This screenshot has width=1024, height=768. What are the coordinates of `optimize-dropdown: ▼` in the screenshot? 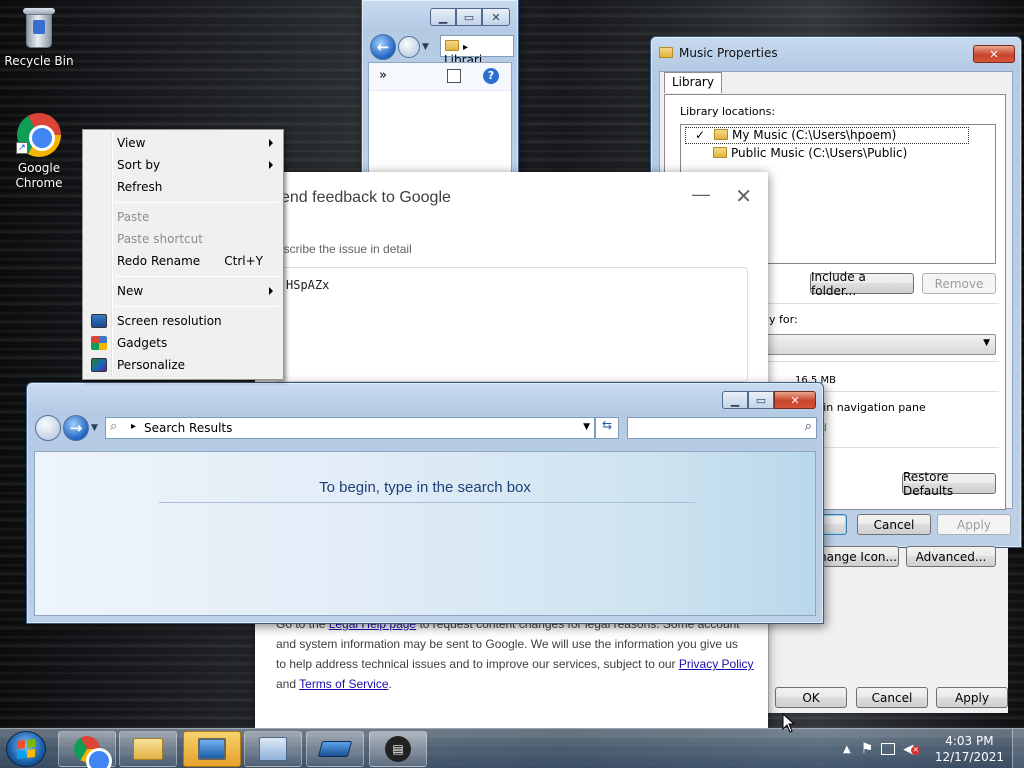 It's located at (880, 344).